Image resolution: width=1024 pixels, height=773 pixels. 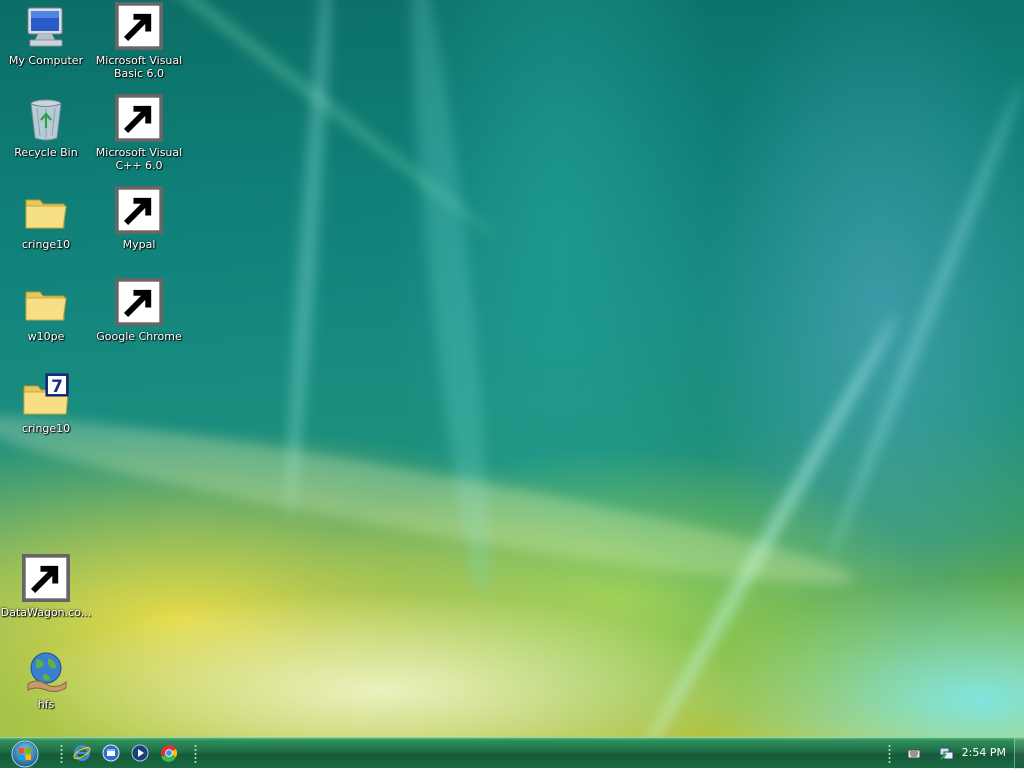 I want to click on desktop-icon-folder-cringe10: cringe10, so click(x=46, y=219).